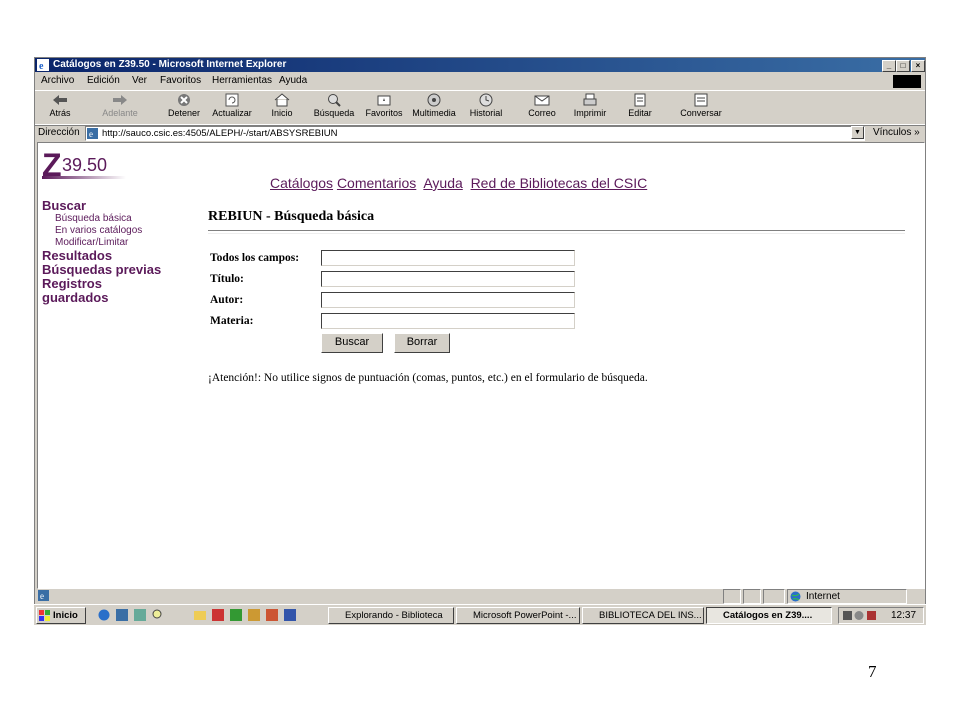  Describe the element at coordinates (57, 81) in the screenshot. I see `menu-archivo: Archivo` at that location.